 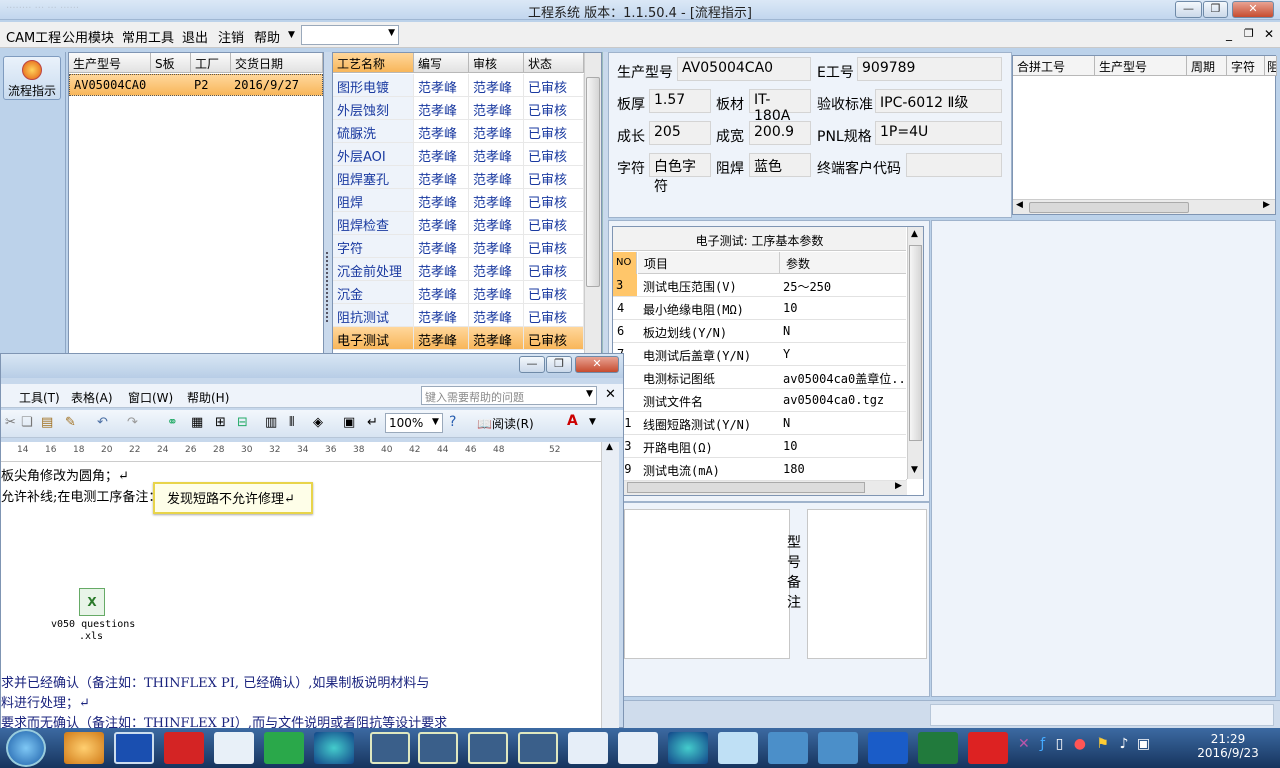 I want to click on tables-borders-icon: ▦, so click(x=197, y=422).